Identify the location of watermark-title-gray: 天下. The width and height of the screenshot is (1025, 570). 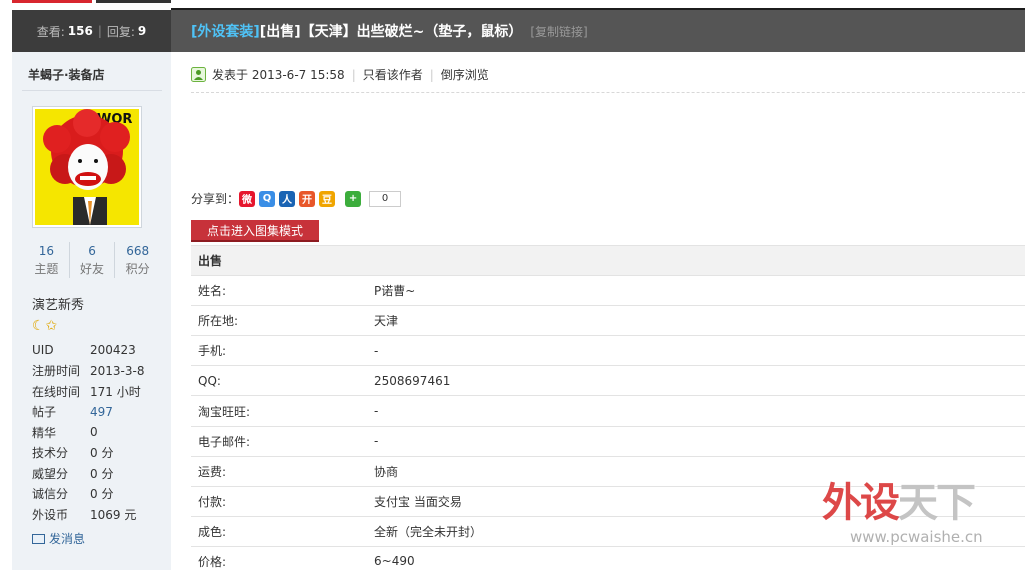
(937, 503).